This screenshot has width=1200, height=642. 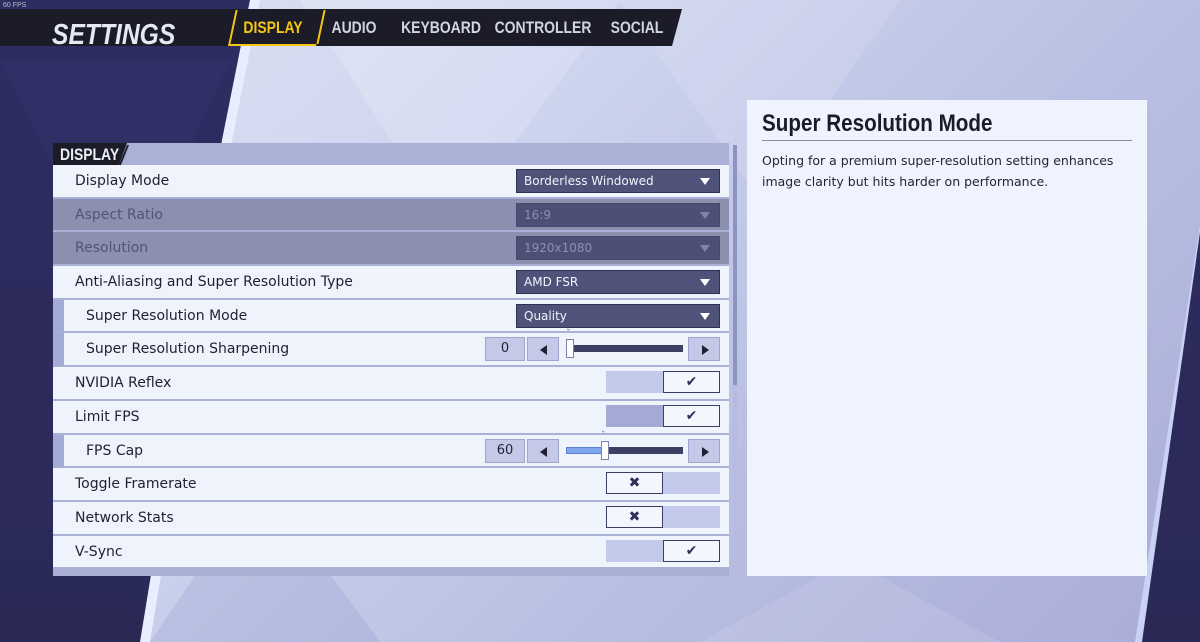 I want to click on setting-label: Super Resolution Sharpening, so click(x=188, y=349).